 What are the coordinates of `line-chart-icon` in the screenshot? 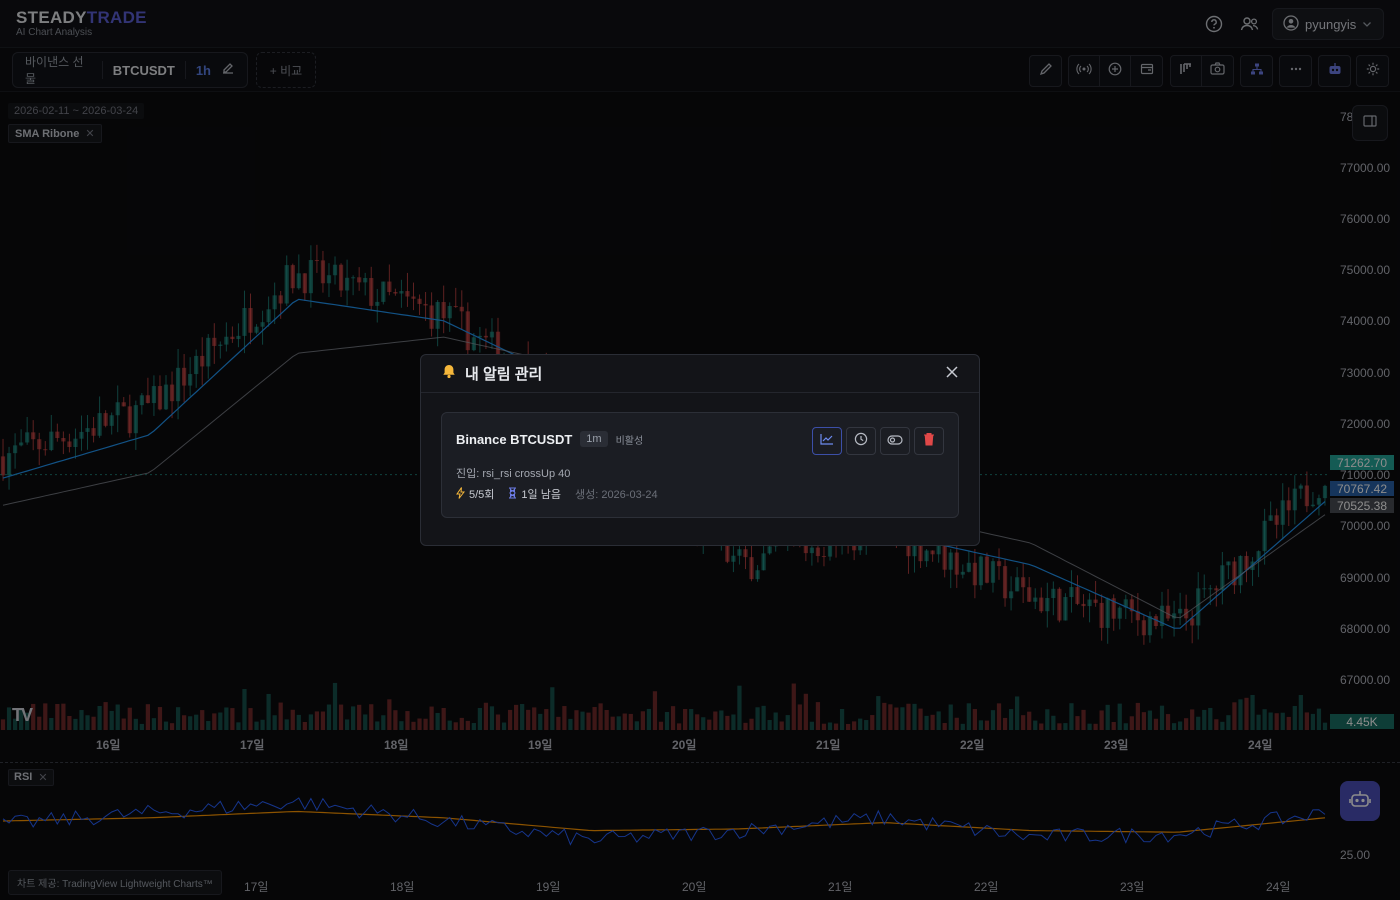 It's located at (827, 441).